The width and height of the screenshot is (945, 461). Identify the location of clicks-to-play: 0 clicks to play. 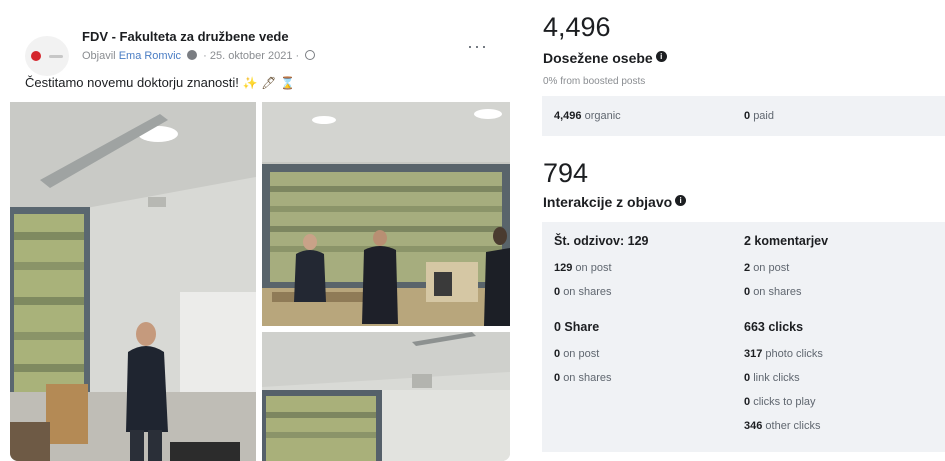
(780, 402).